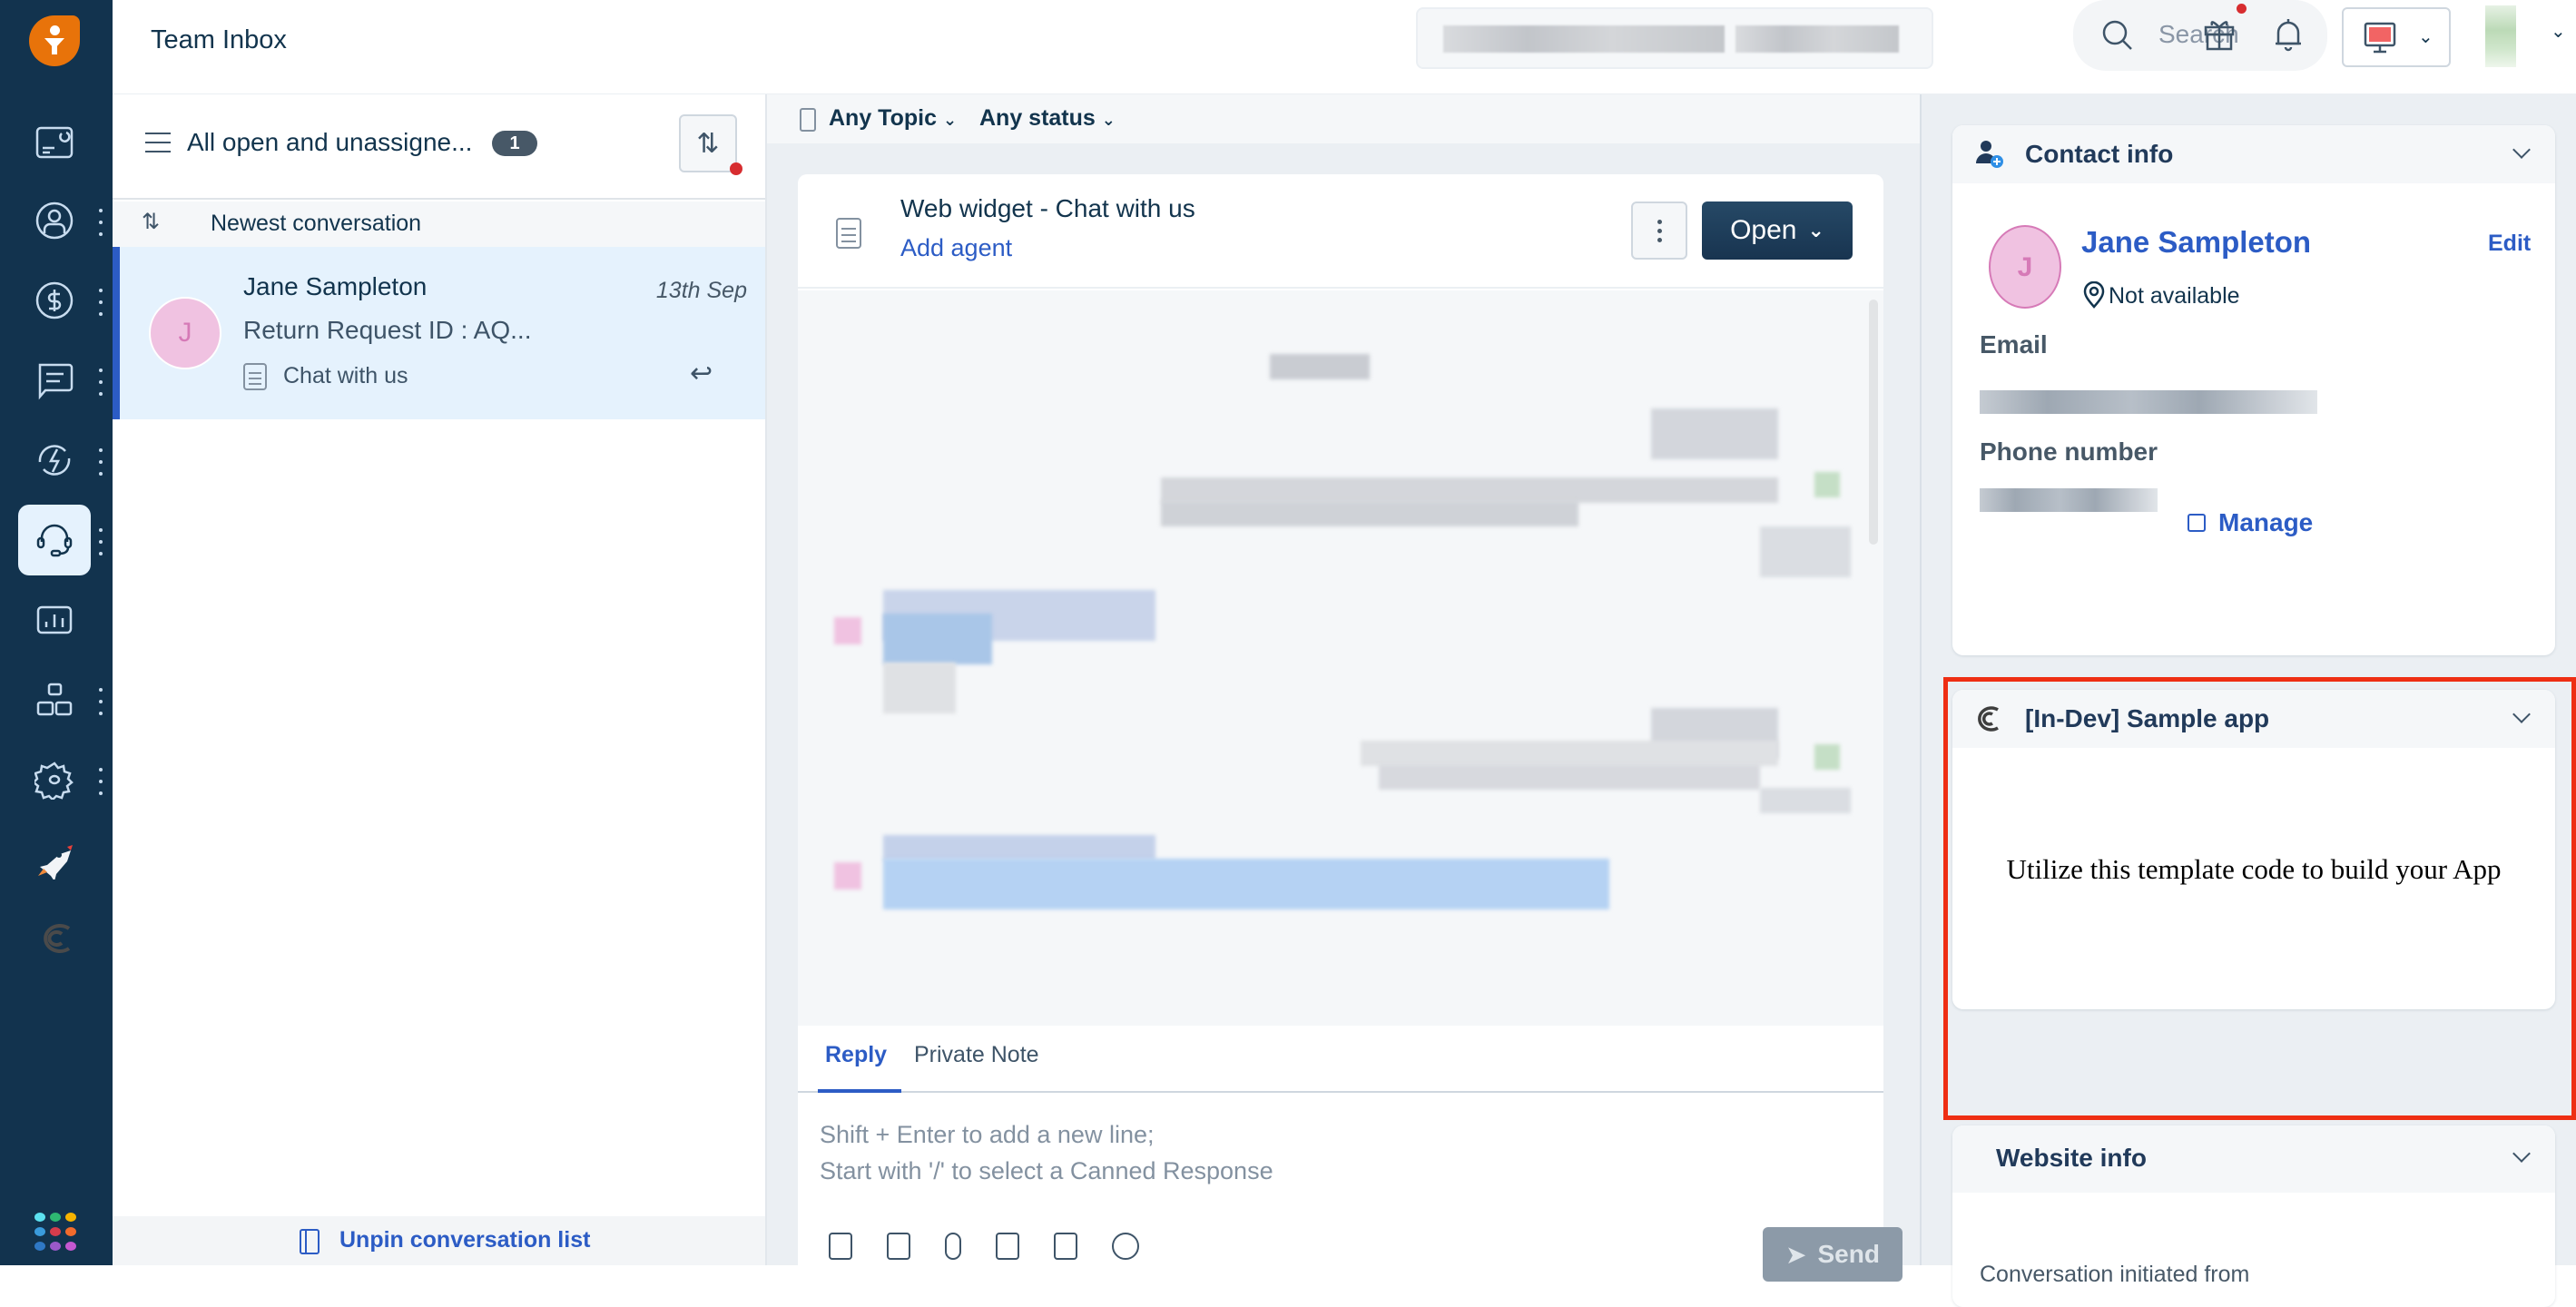 The image size is (2576, 1307). Describe the element at coordinates (987, 1134) in the screenshot. I see `placeholder-line-1: Shift + Enter to add a new line;` at that location.